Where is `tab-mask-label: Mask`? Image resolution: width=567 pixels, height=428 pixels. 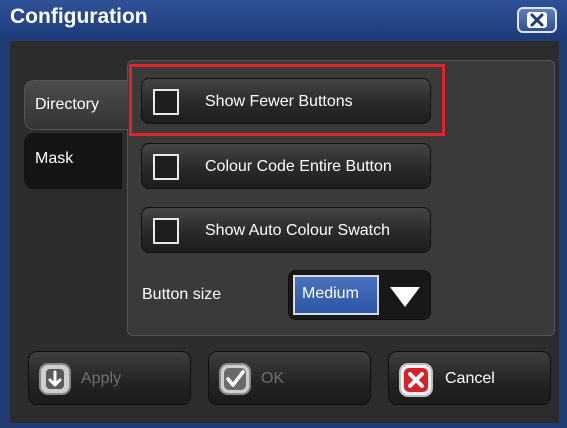 tab-mask-label: Mask is located at coordinates (54, 158).